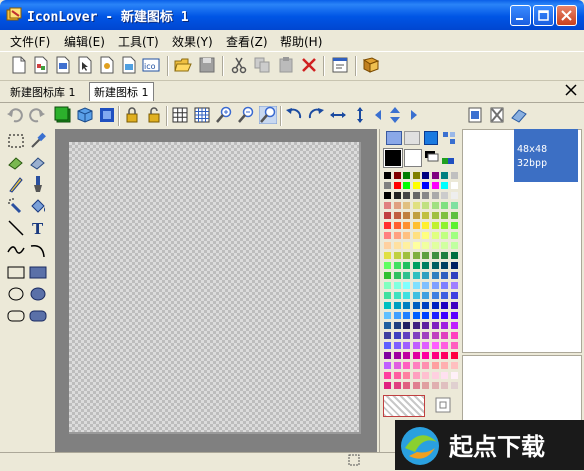 This screenshot has height=471, width=584. What do you see at coordinates (262, 65) in the screenshot?
I see `copy-icon` at bounding box center [262, 65].